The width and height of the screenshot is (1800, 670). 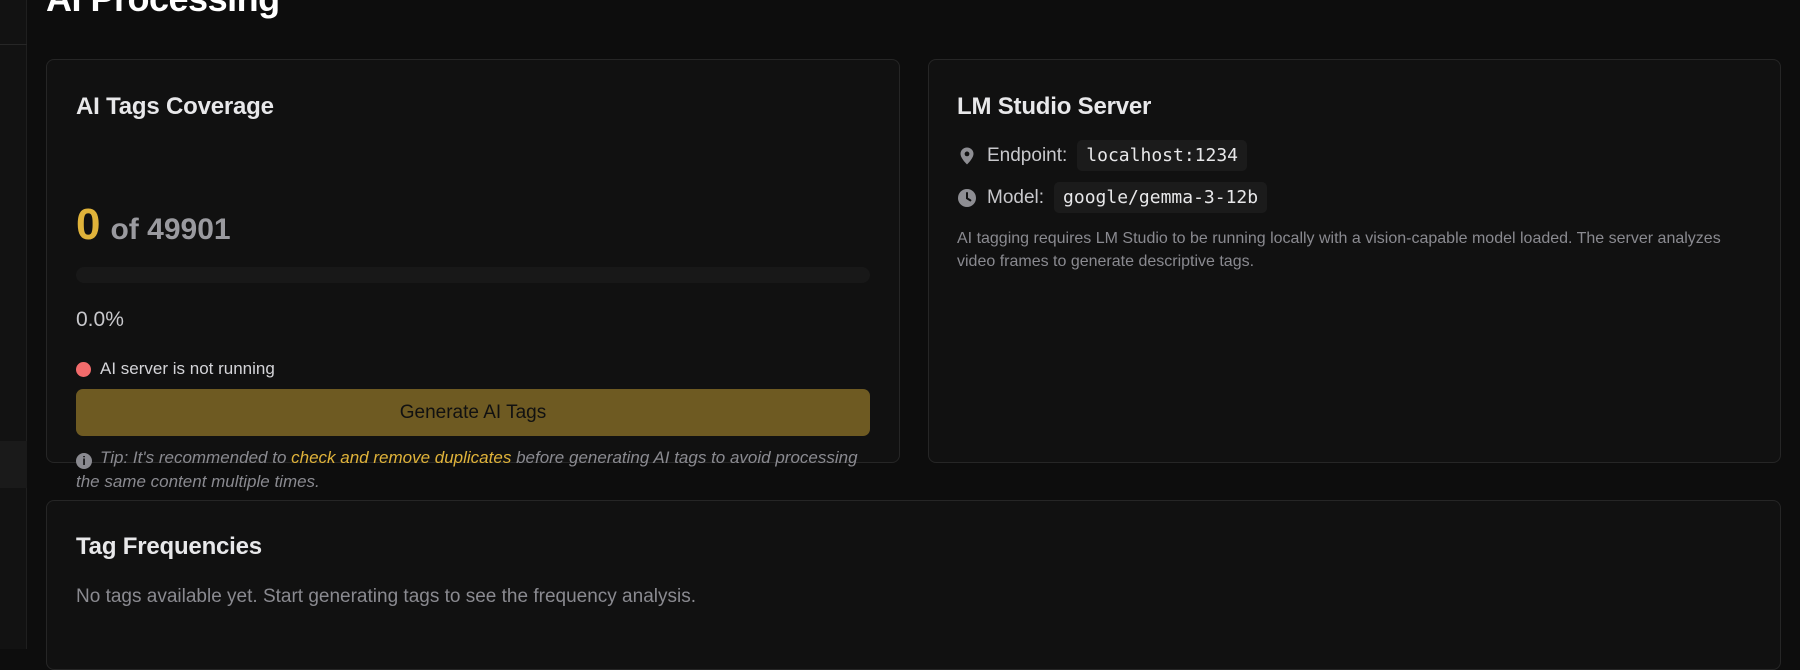 I want to click on clock-icon, so click(x=967, y=197).